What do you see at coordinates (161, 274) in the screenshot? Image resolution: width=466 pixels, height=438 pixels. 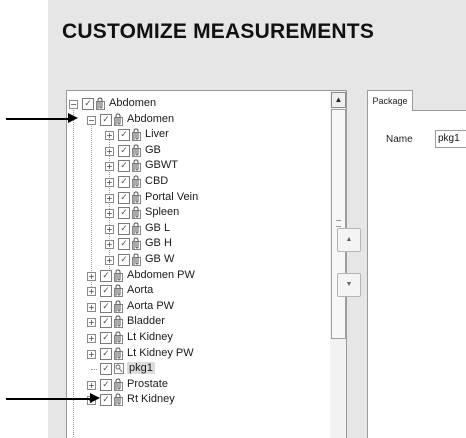 I see `tree-item-label: Abdomen PW` at bounding box center [161, 274].